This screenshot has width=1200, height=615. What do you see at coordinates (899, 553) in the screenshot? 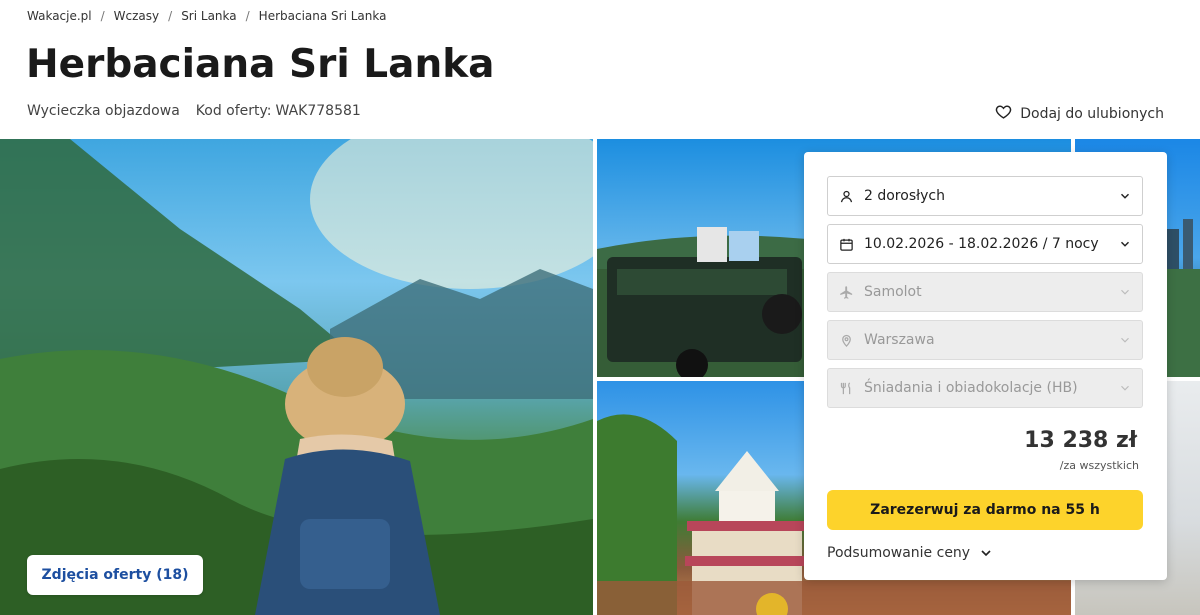
I see `price-summary-label: Podsumowanie ceny` at bounding box center [899, 553].